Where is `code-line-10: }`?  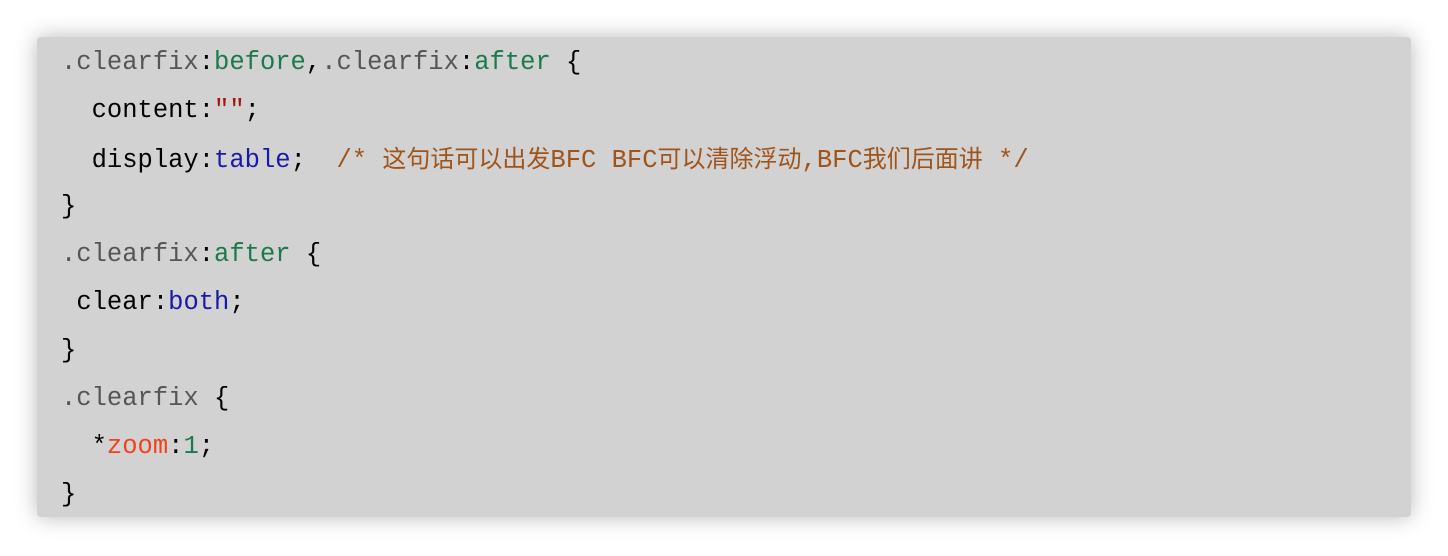 code-line-10: } is located at coordinates (68, 495).